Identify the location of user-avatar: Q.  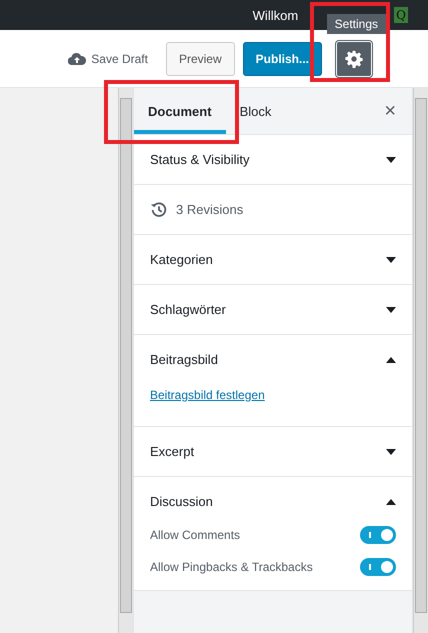
(401, 15).